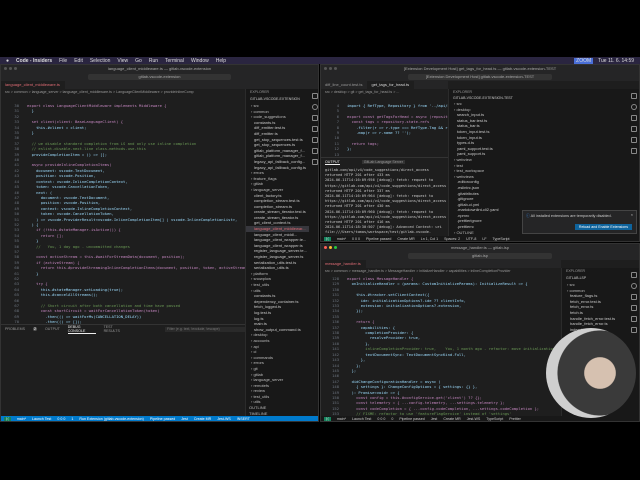 Image resolution: width=640 pixels, height=480 pixels. What do you see at coordinates (159, 77) in the screenshot?
I see `command-center: gitlab-vscode-extension` at bounding box center [159, 77].